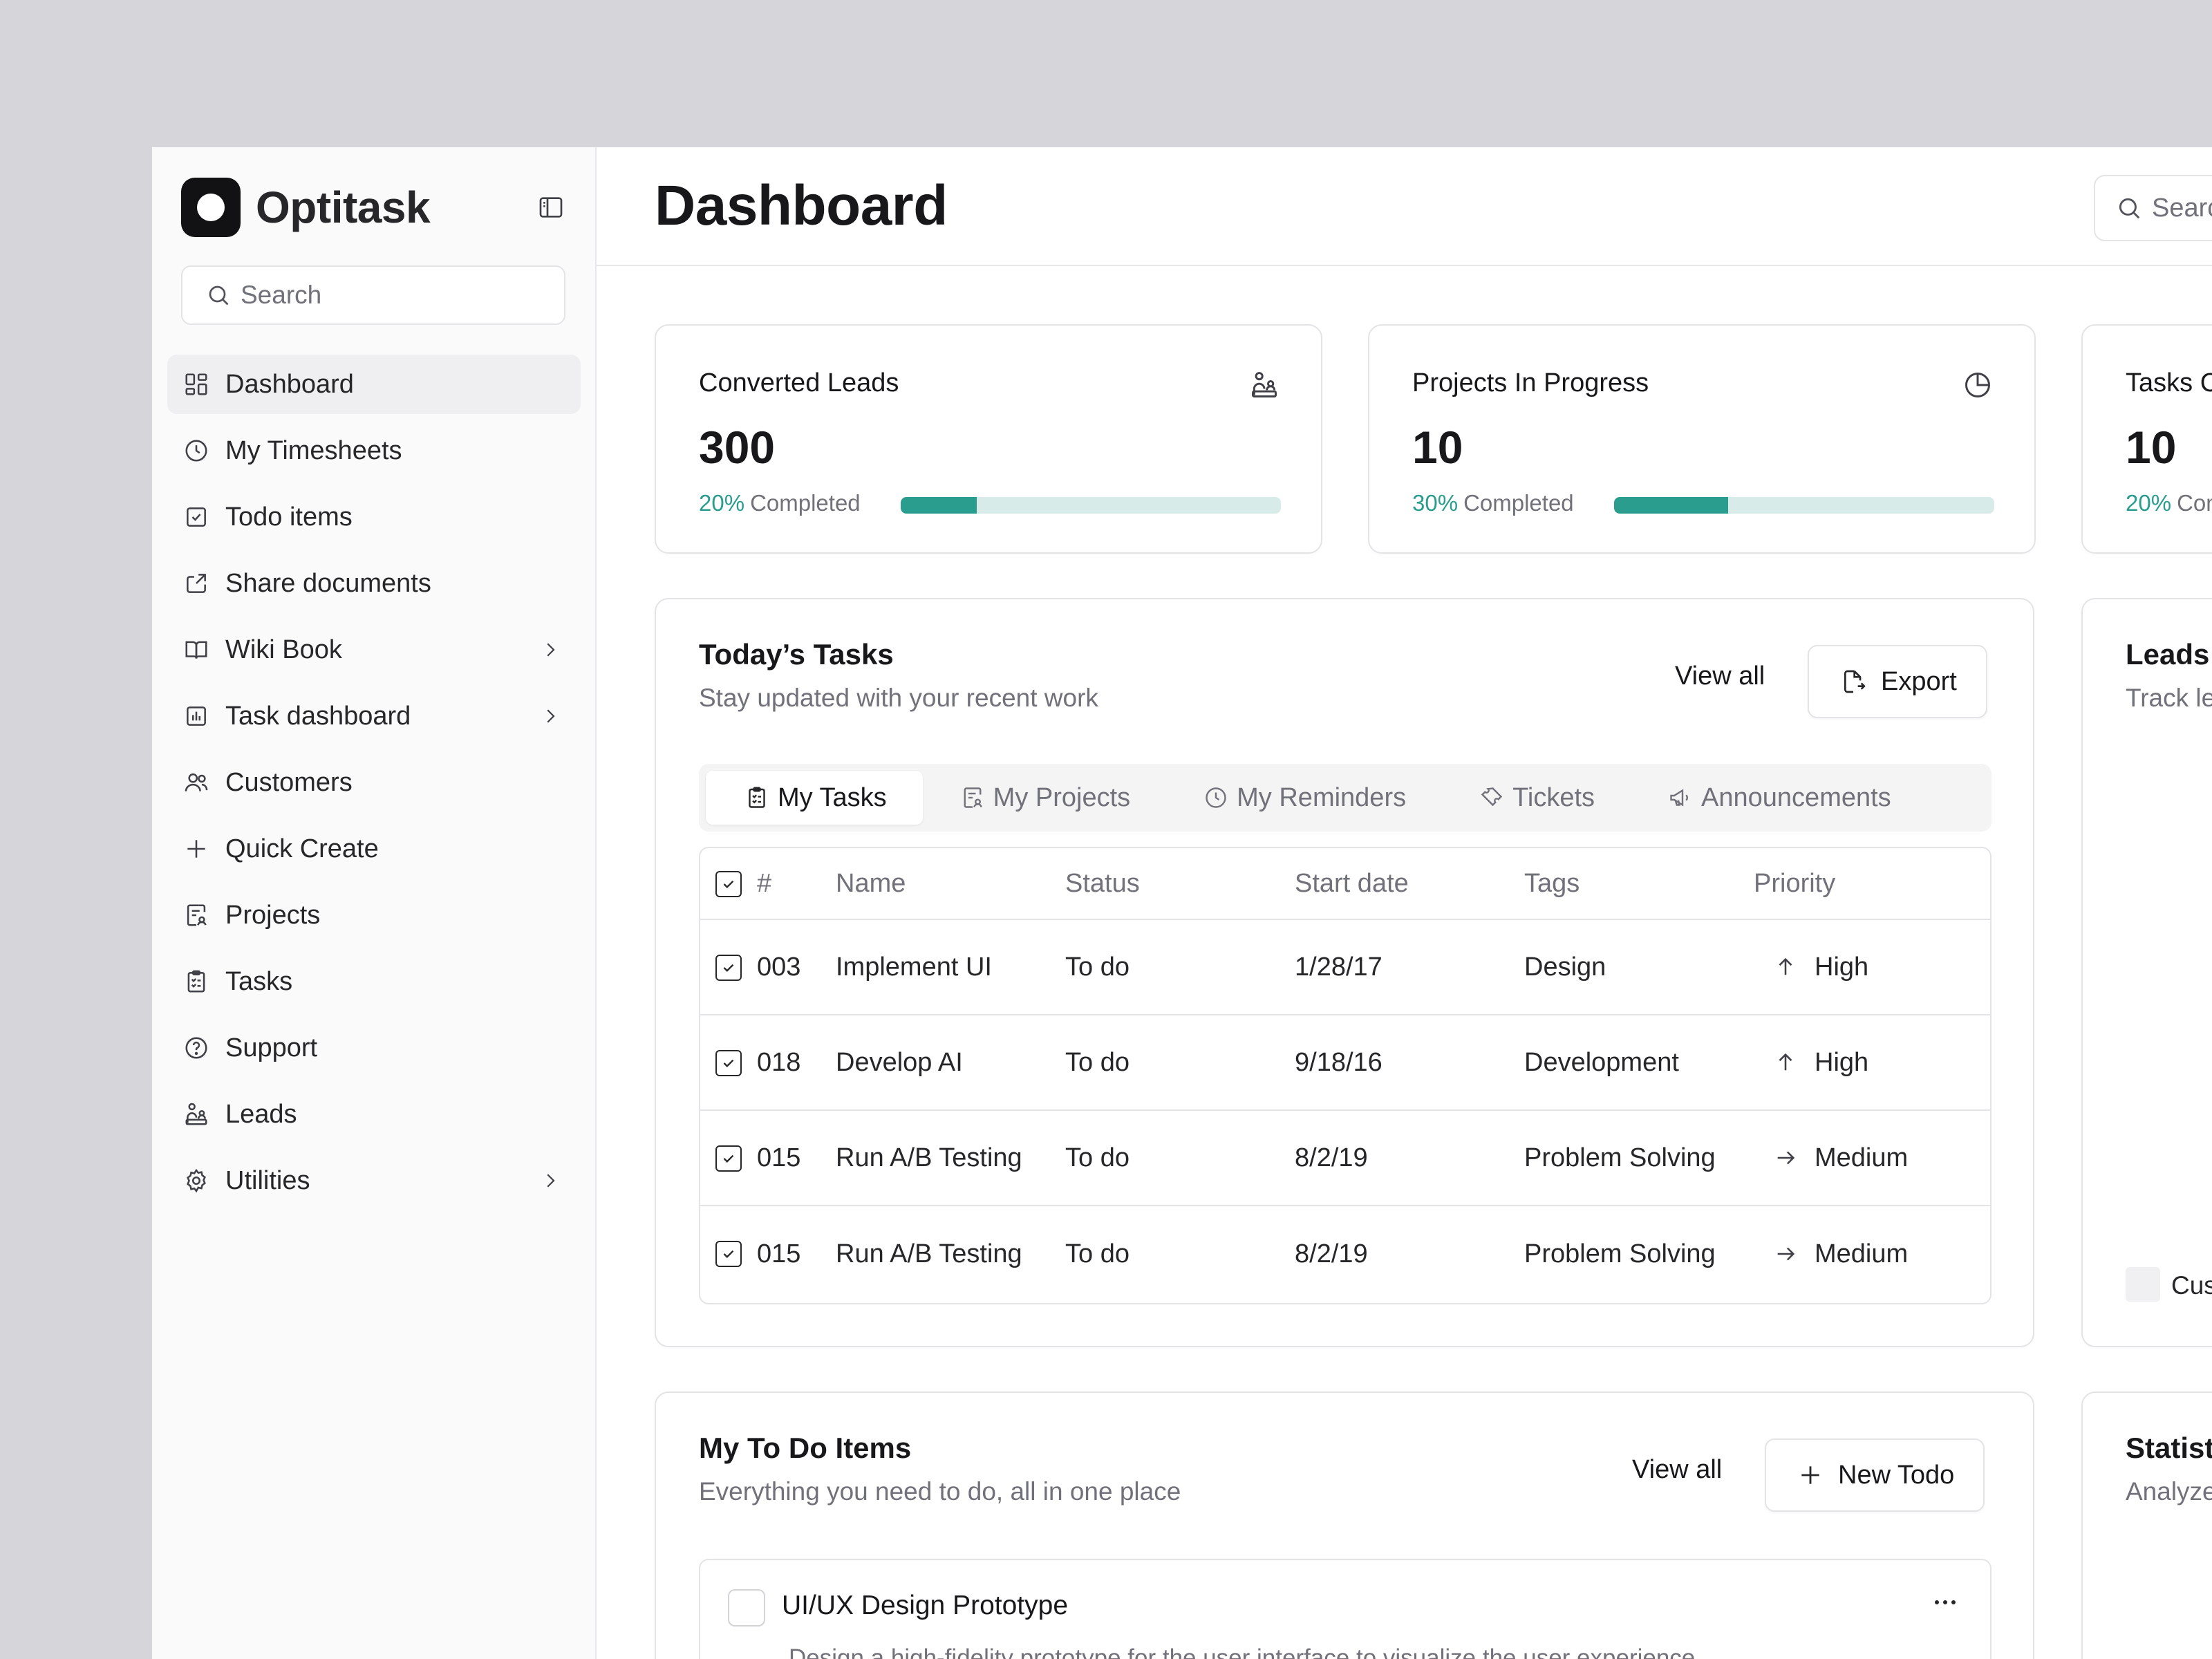  What do you see at coordinates (289, 782) in the screenshot?
I see `sidebar-item-label: Customers` at bounding box center [289, 782].